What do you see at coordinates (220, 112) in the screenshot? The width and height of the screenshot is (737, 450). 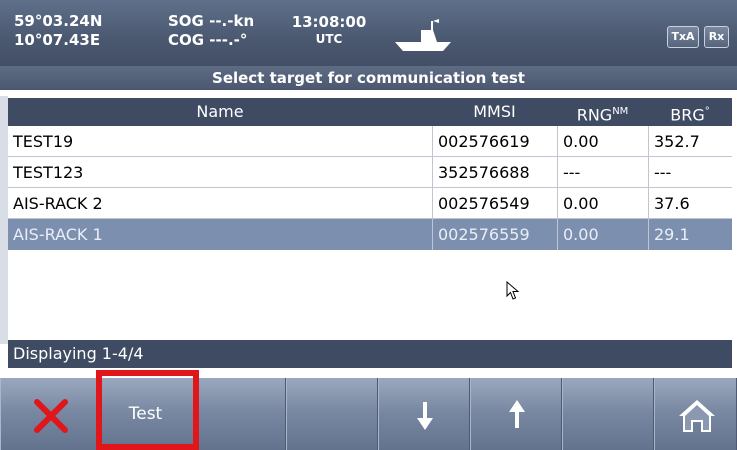 I see `column-header-name: Name` at bounding box center [220, 112].